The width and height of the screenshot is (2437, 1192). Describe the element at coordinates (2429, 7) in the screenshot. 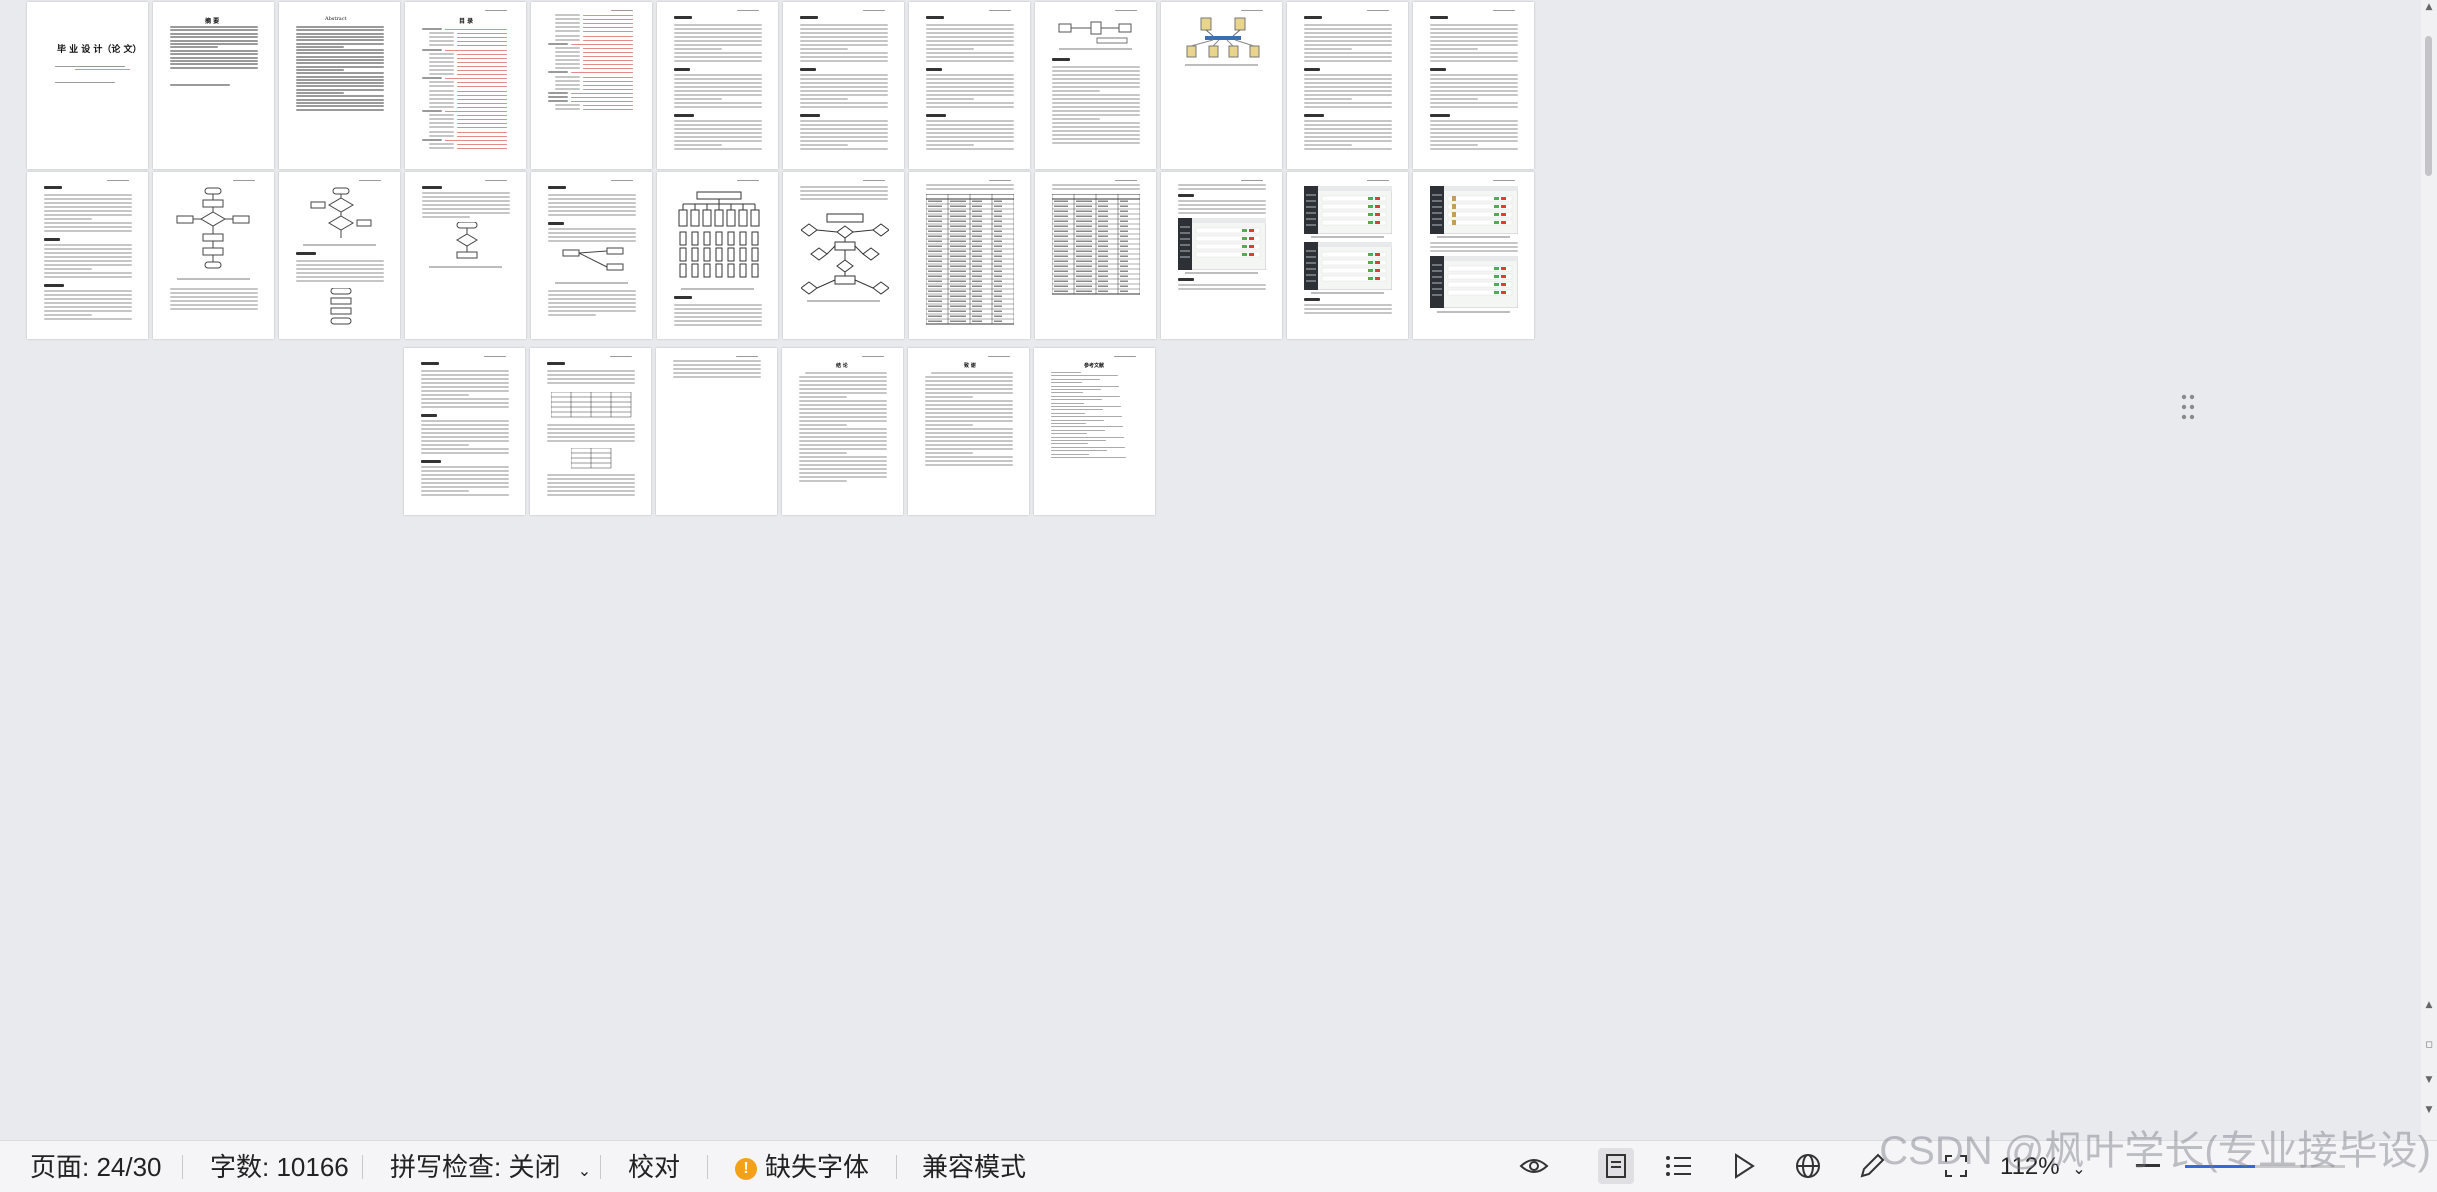

I see `scroll-up-icon: ▲` at that location.